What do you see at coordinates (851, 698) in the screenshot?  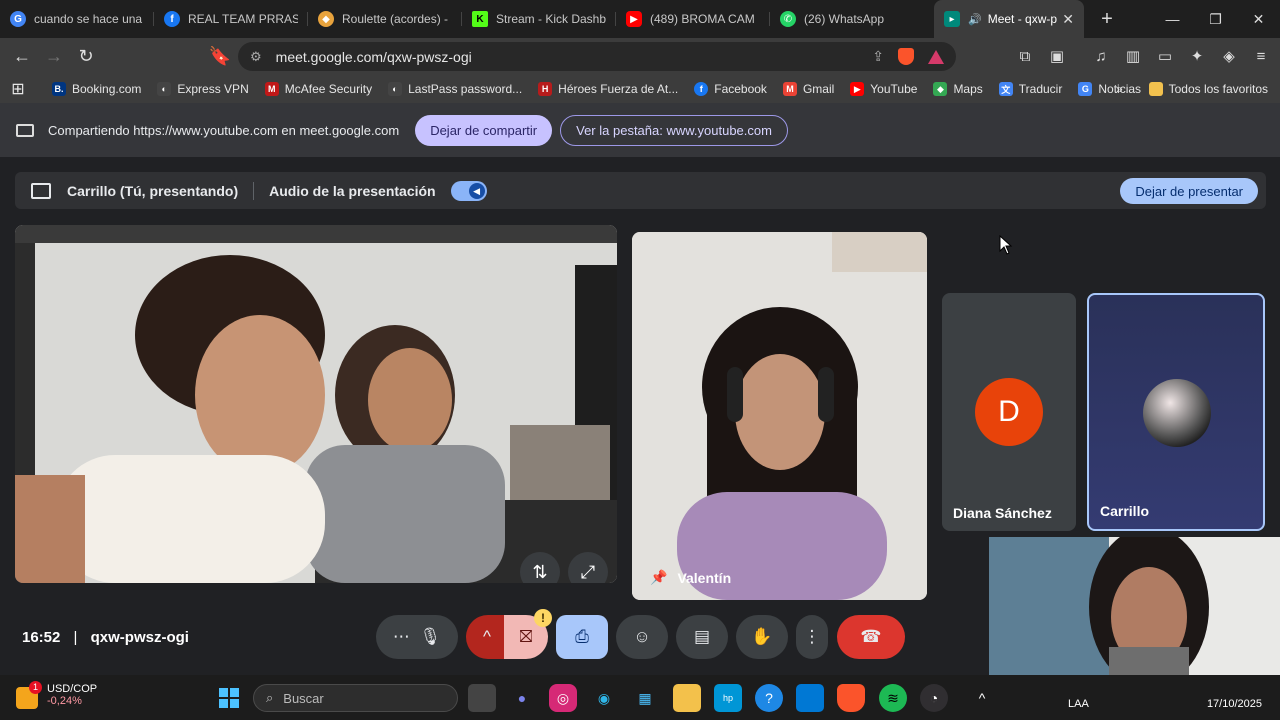 I see `brave-icon` at bounding box center [851, 698].